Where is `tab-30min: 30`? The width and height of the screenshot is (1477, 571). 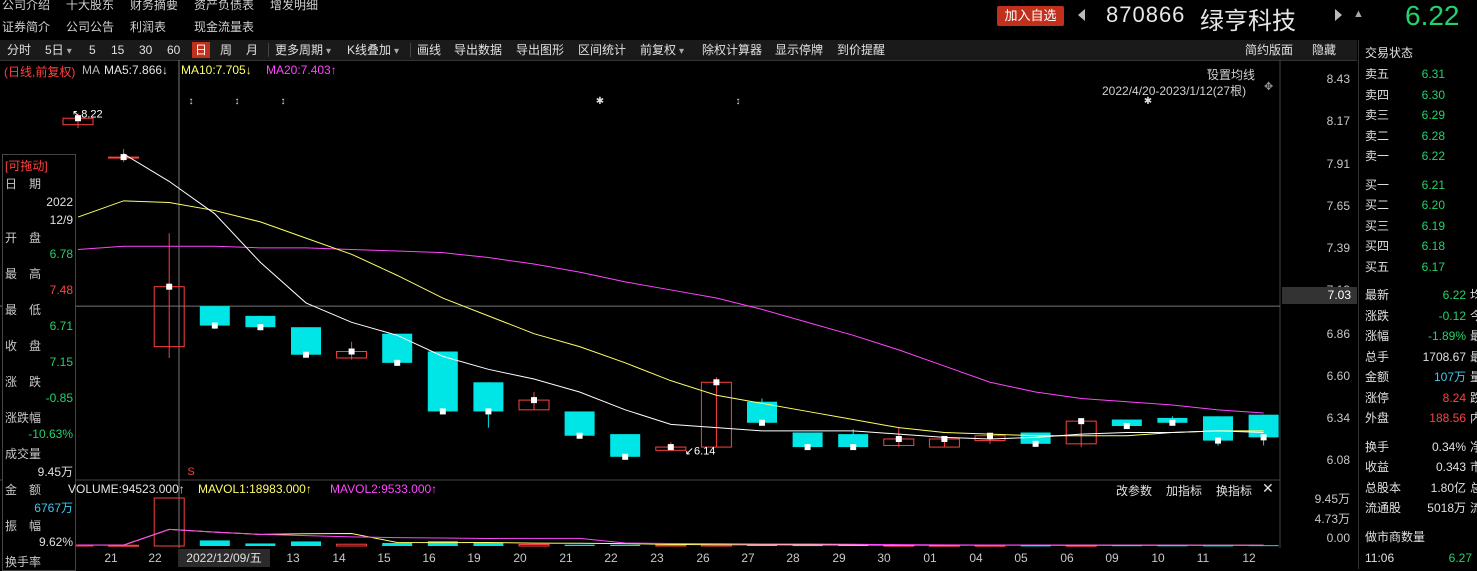 tab-30min: 30 is located at coordinates (145, 50).